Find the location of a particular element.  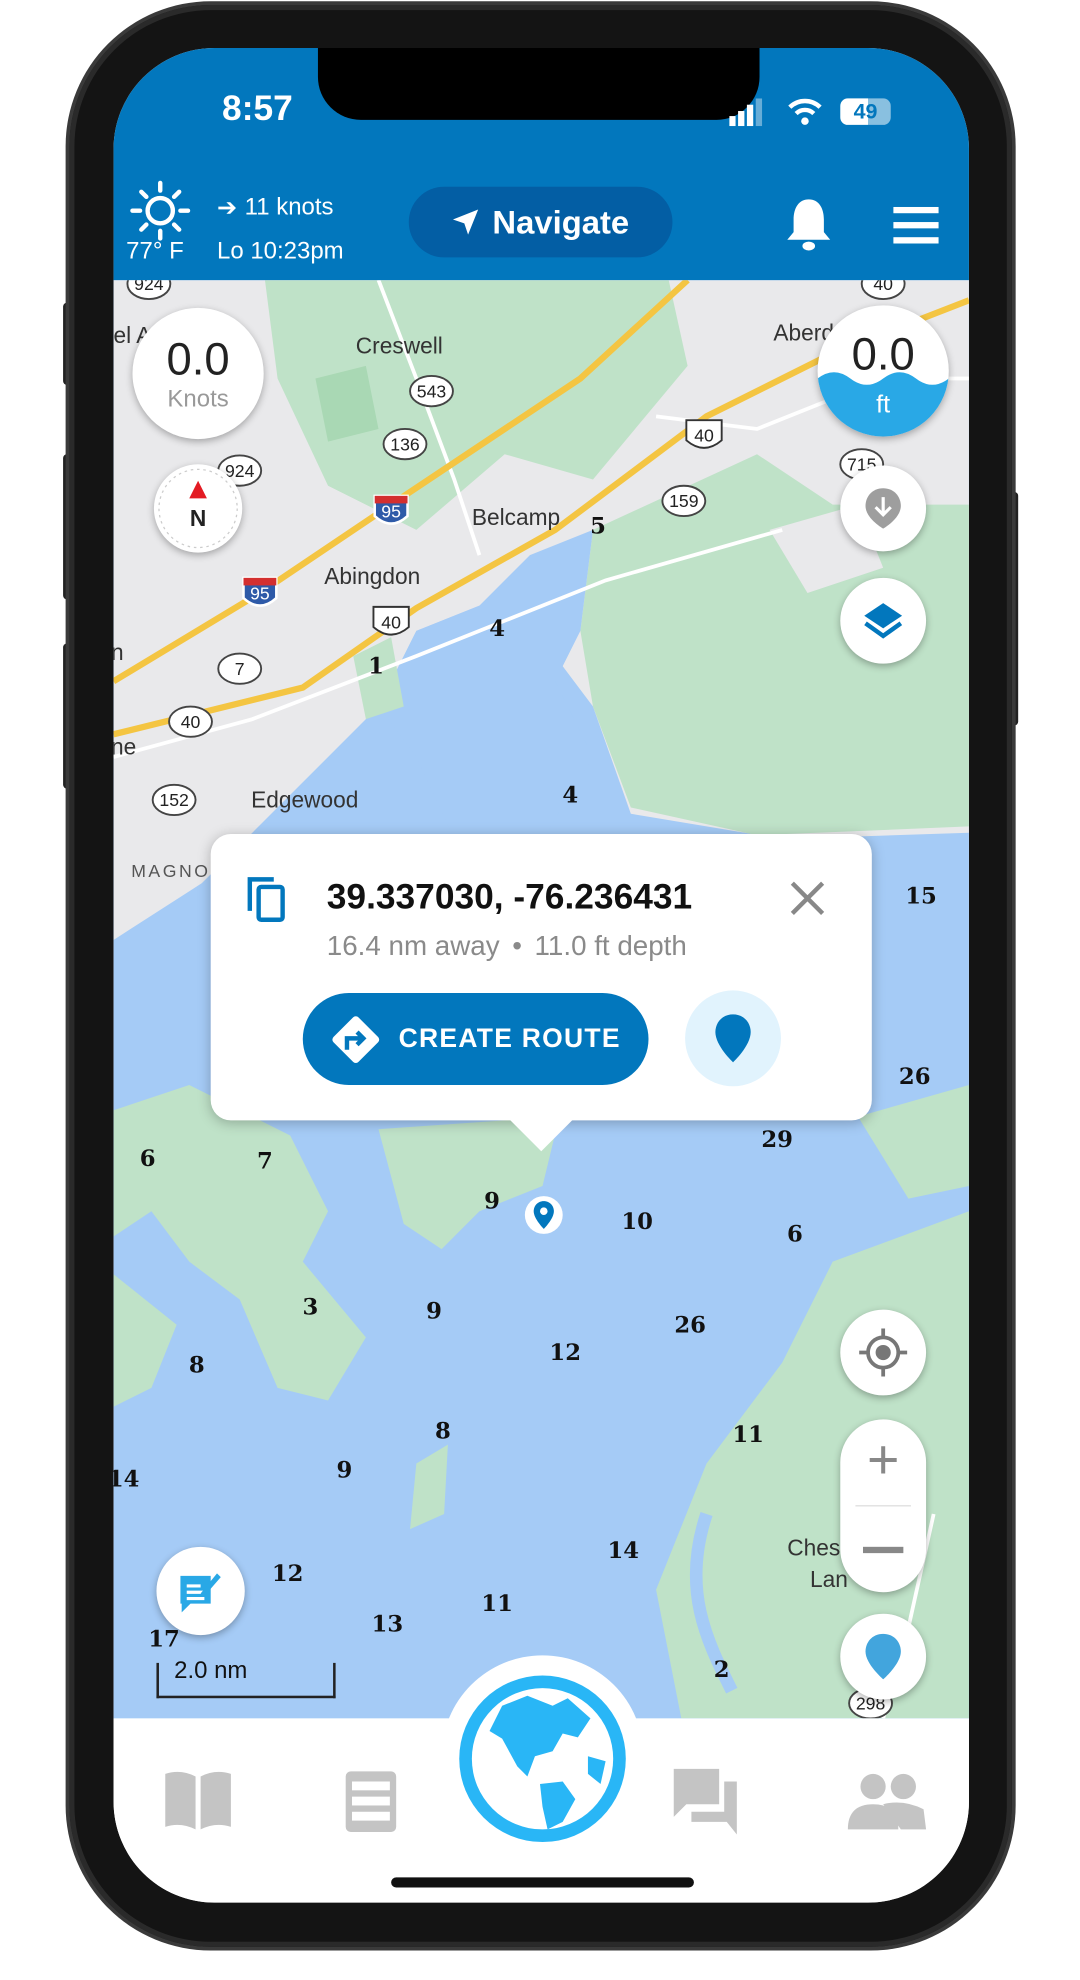

road-shield: 152 is located at coordinates (174, 799).